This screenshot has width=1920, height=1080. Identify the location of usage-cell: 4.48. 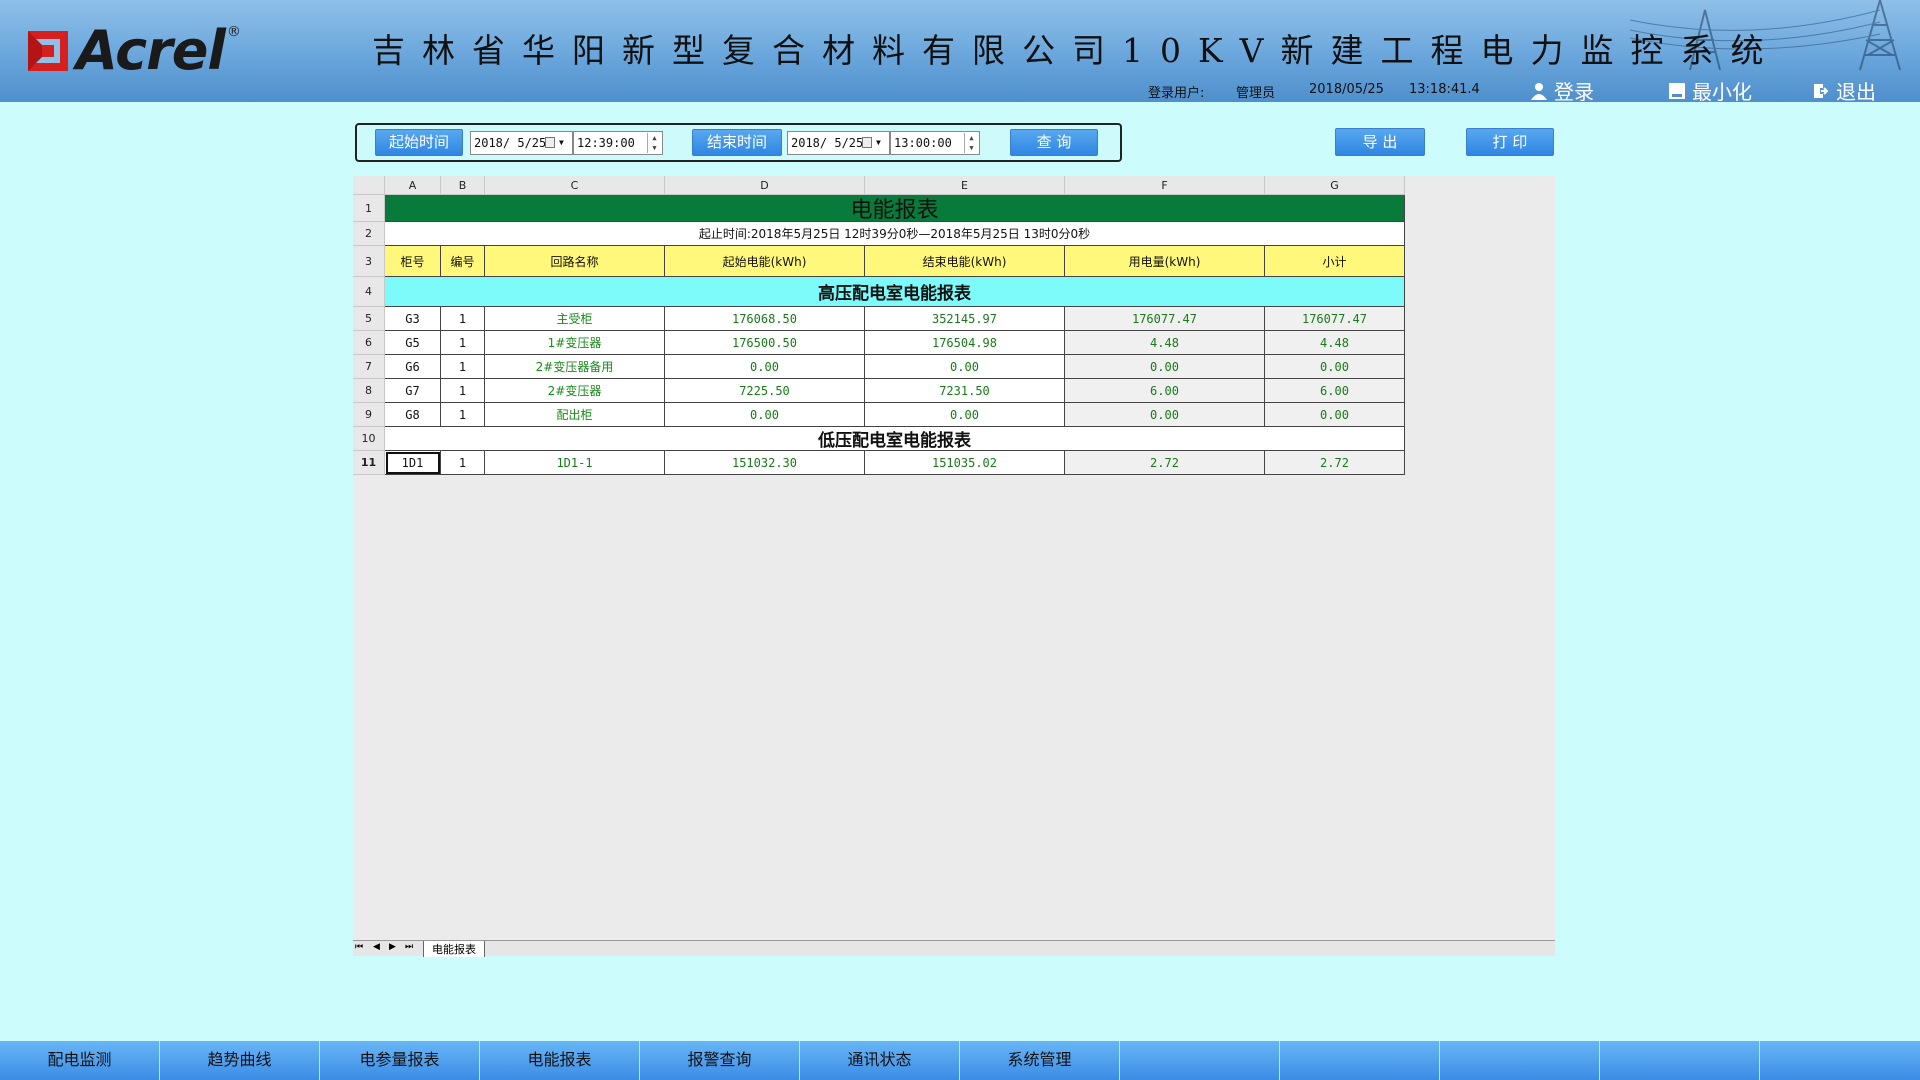
(1165, 343).